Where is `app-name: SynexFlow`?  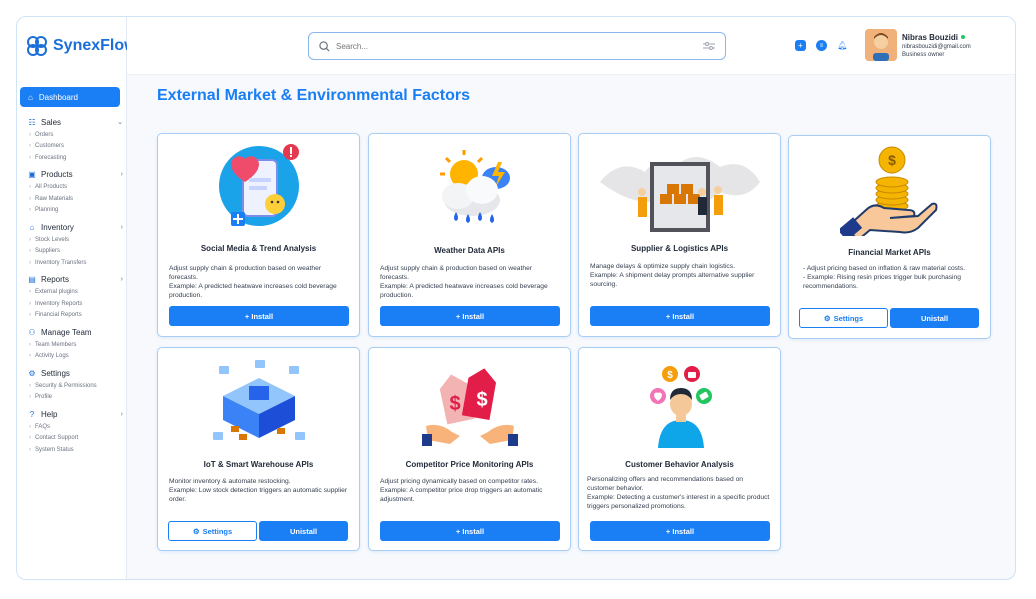 app-name: SynexFlow is located at coordinates (95, 45).